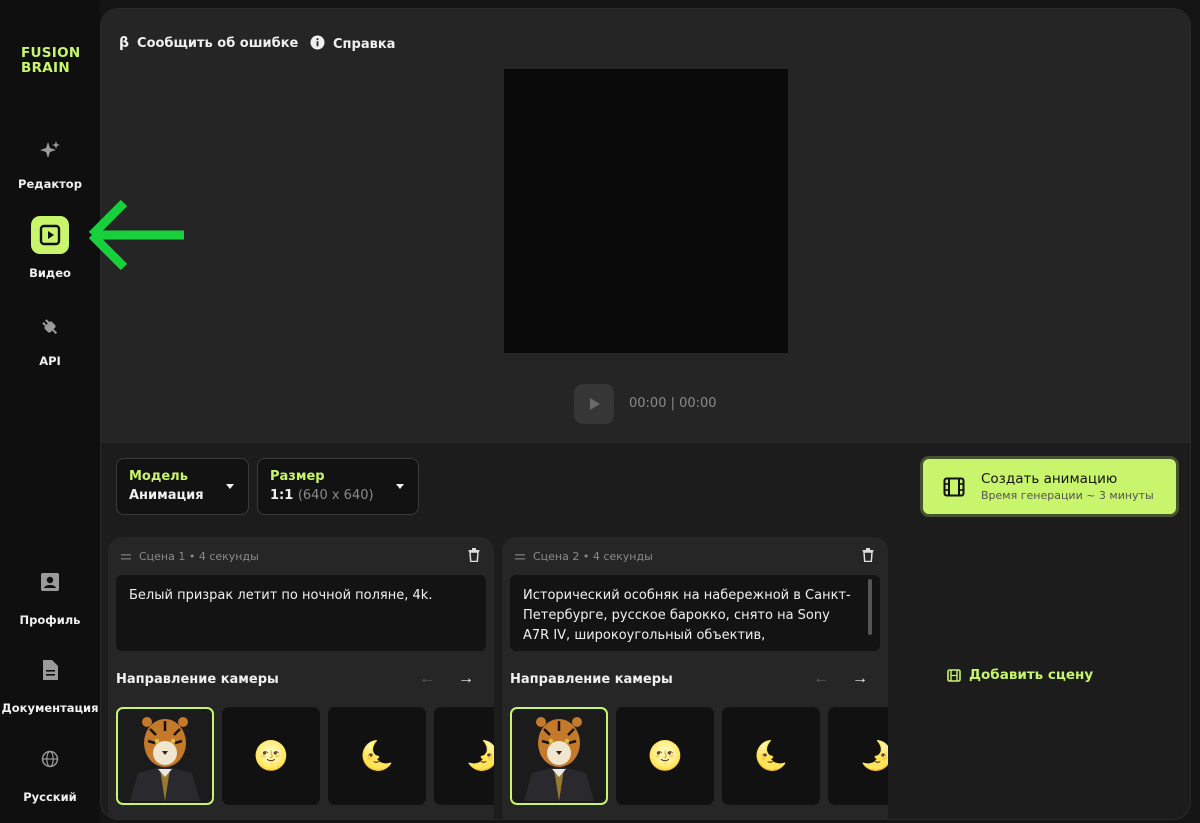  I want to click on size-dropdown: Размер 1:1 (640 x 640), so click(338, 486).